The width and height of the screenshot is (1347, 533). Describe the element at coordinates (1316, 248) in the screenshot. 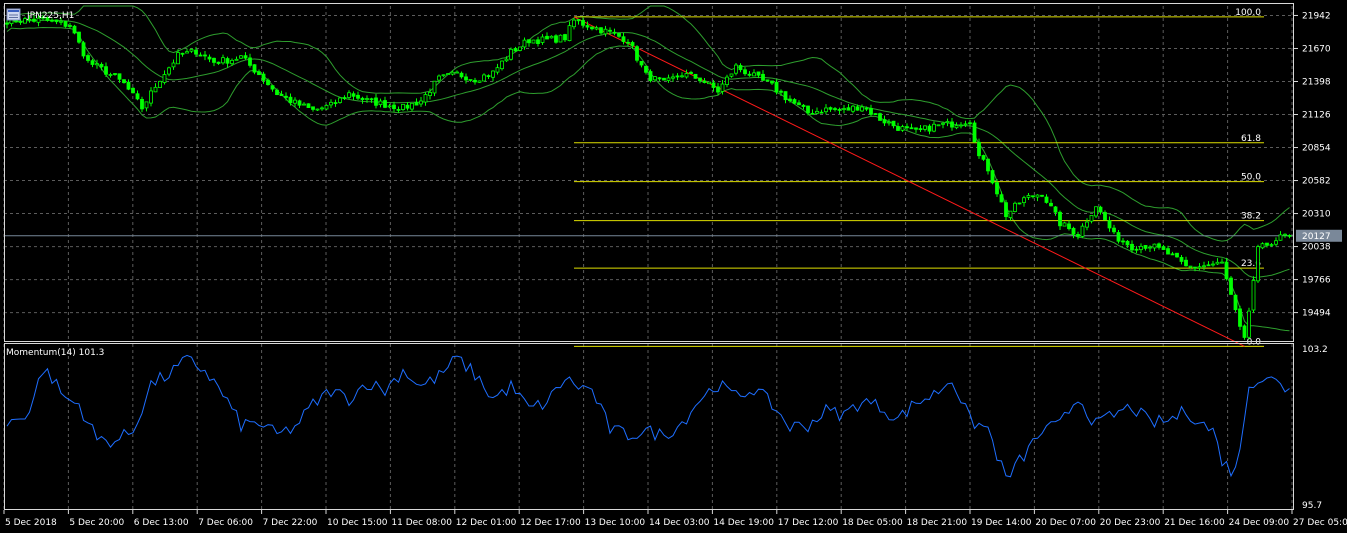

I see `price-tick-label: 20038` at that location.